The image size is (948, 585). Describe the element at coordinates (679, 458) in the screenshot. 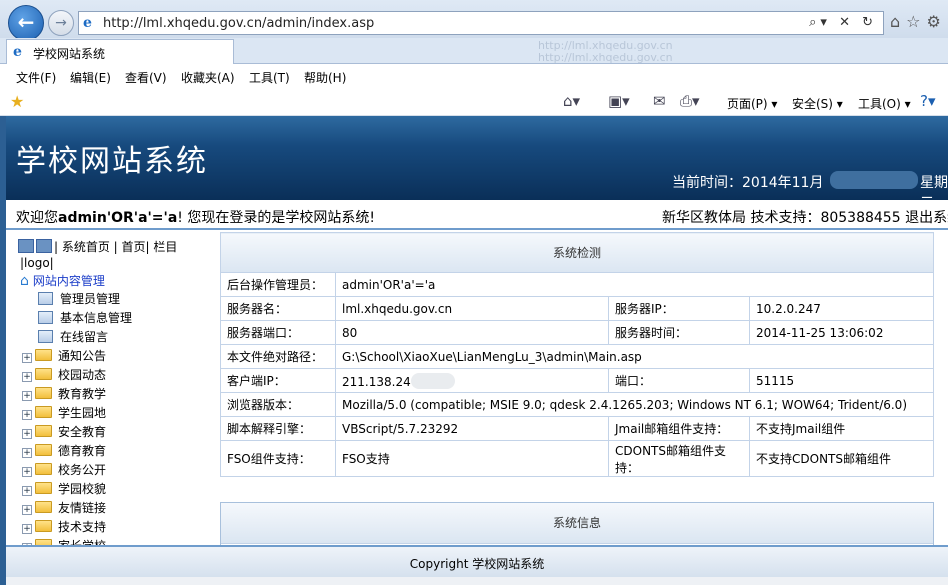

I see `cdonts-label: CDONTS邮箱组件支持：` at that location.